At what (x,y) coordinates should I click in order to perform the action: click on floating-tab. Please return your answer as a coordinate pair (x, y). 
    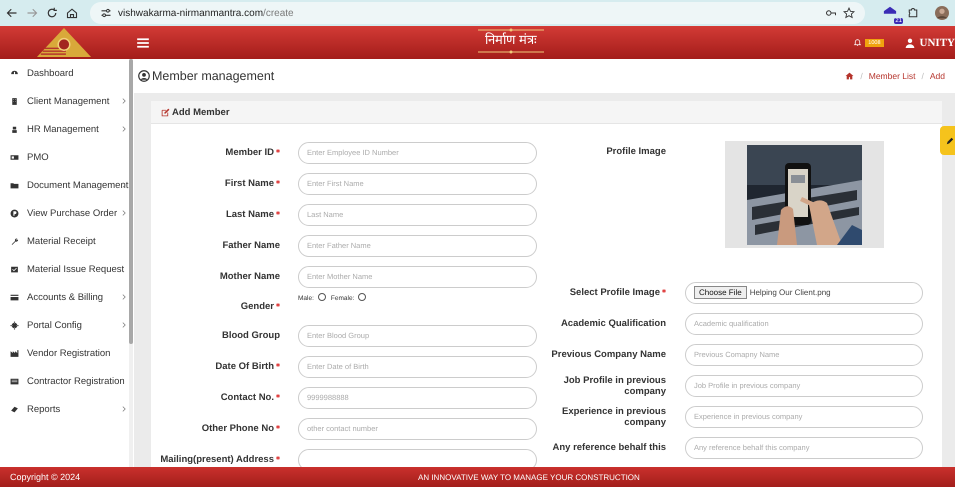
    Looking at the image, I should click on (947, 140).